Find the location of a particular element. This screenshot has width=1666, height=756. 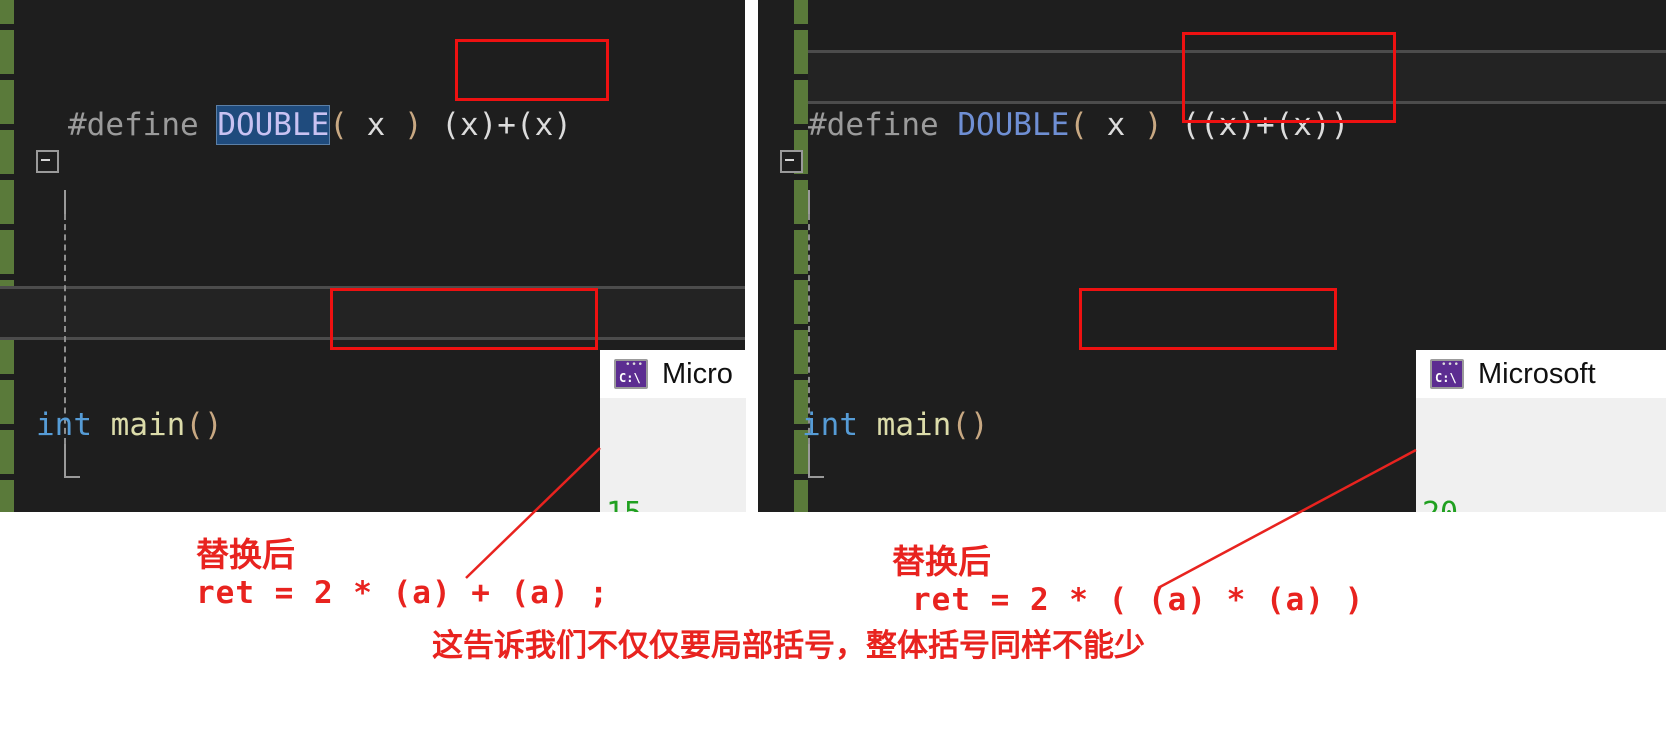

right-debug-console-window: ••• C:\ Microsoft 20 D:\c-learni is located at coordinates (1541, 431).